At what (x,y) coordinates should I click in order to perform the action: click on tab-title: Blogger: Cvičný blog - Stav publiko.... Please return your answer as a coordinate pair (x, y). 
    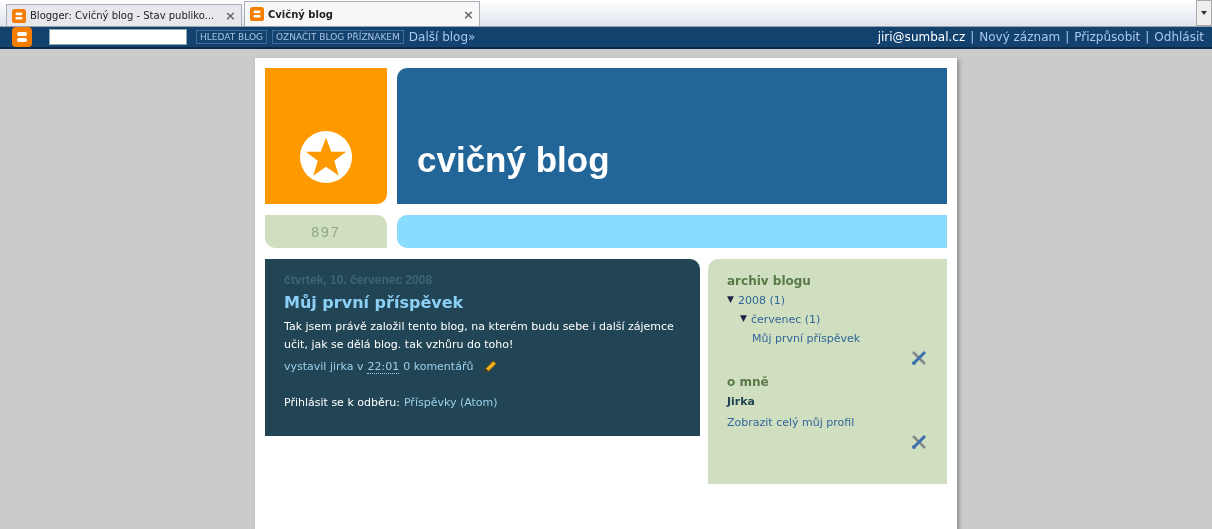
    Looking at the image, I should click on (123, 15).